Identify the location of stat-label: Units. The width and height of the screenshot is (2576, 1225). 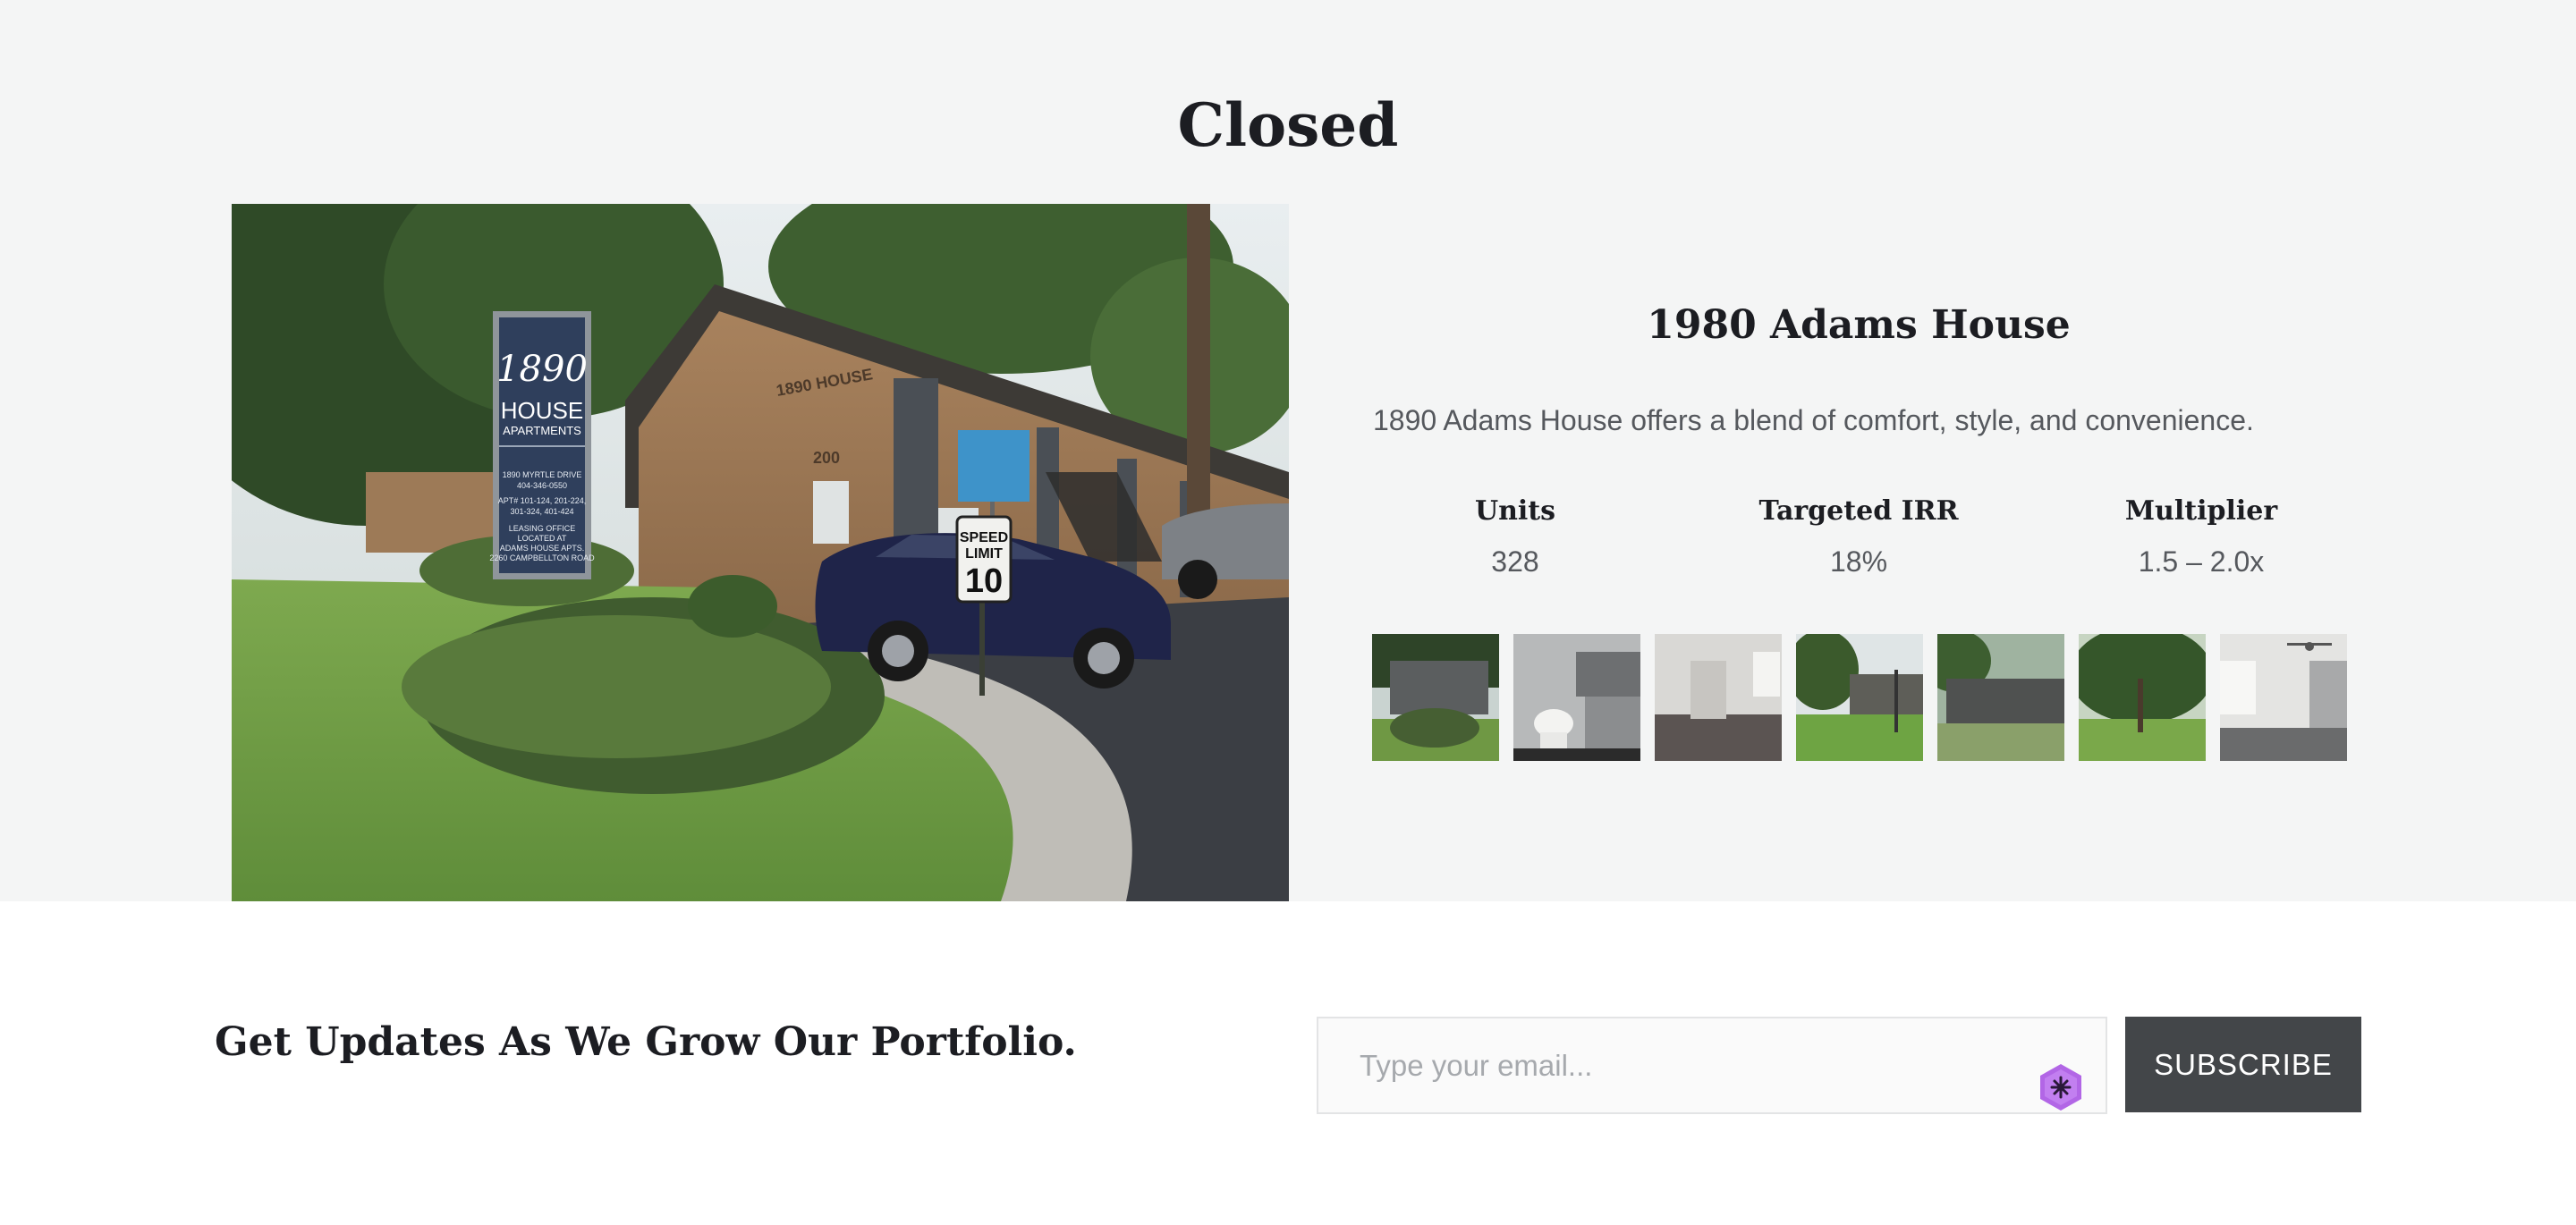
(1515, 511).